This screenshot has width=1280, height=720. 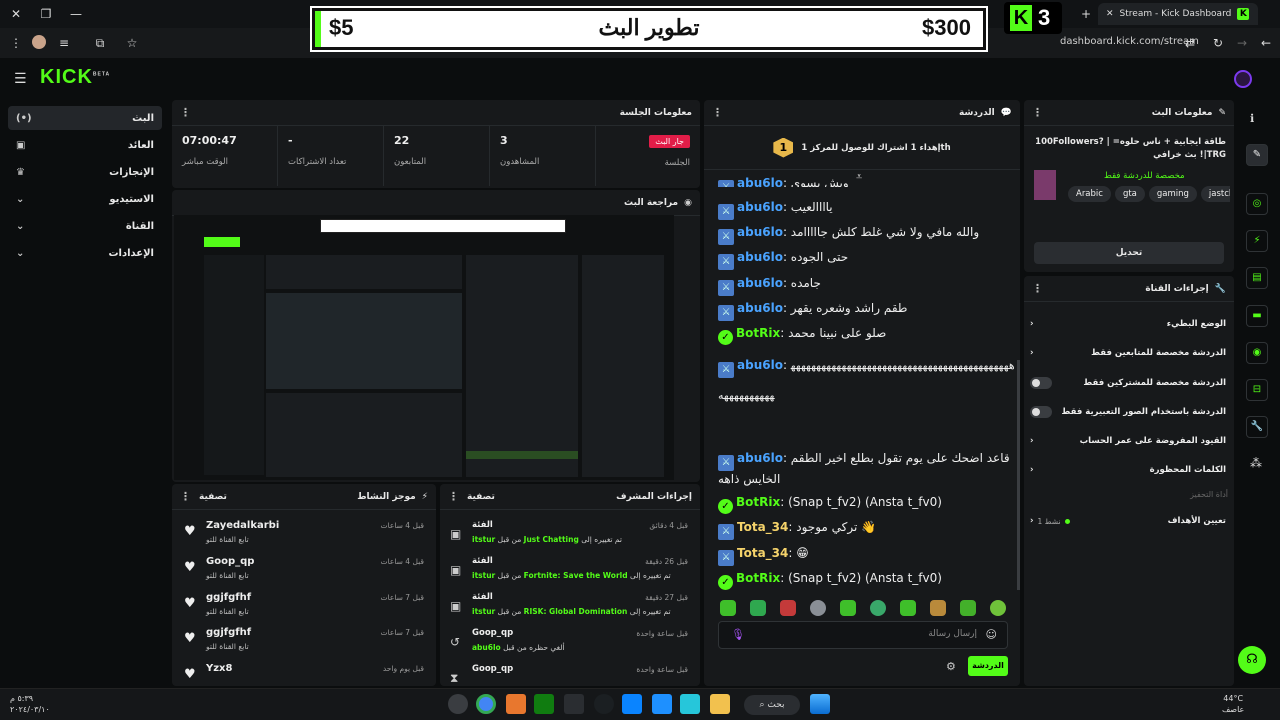 What do you see at coordinates (1172, 194) in the screenshot?
I see `tag-chip: gaming` at bounding box center [1172, 194].